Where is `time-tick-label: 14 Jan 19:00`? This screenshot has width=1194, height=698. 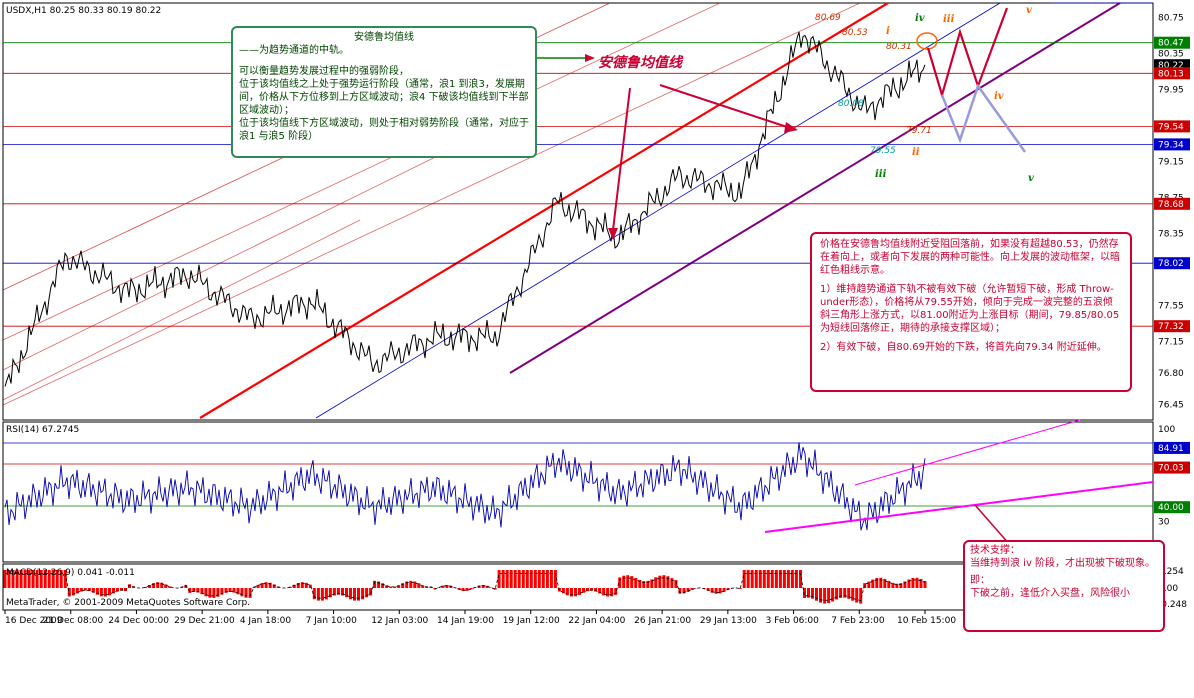
time-tick-label: 14 Jan 19:00 is located at coordinates (465, 621).